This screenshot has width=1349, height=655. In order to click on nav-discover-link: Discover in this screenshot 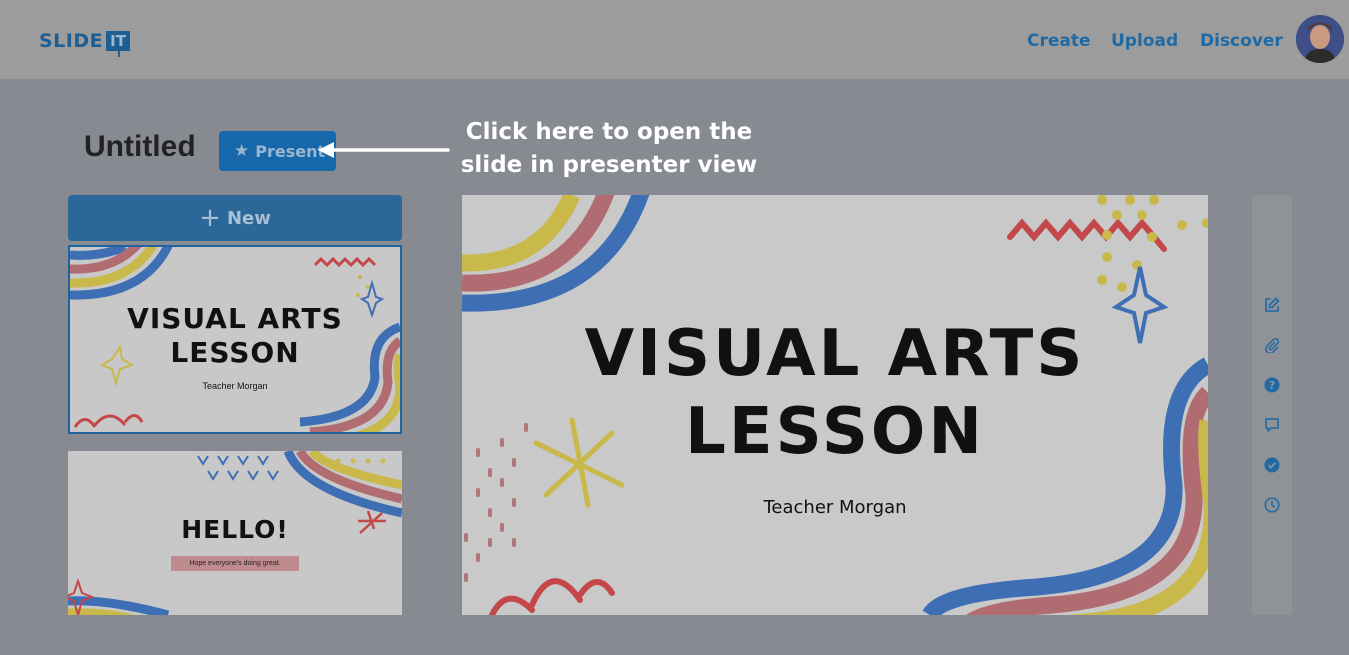, I will do `click(1241, 41)`.